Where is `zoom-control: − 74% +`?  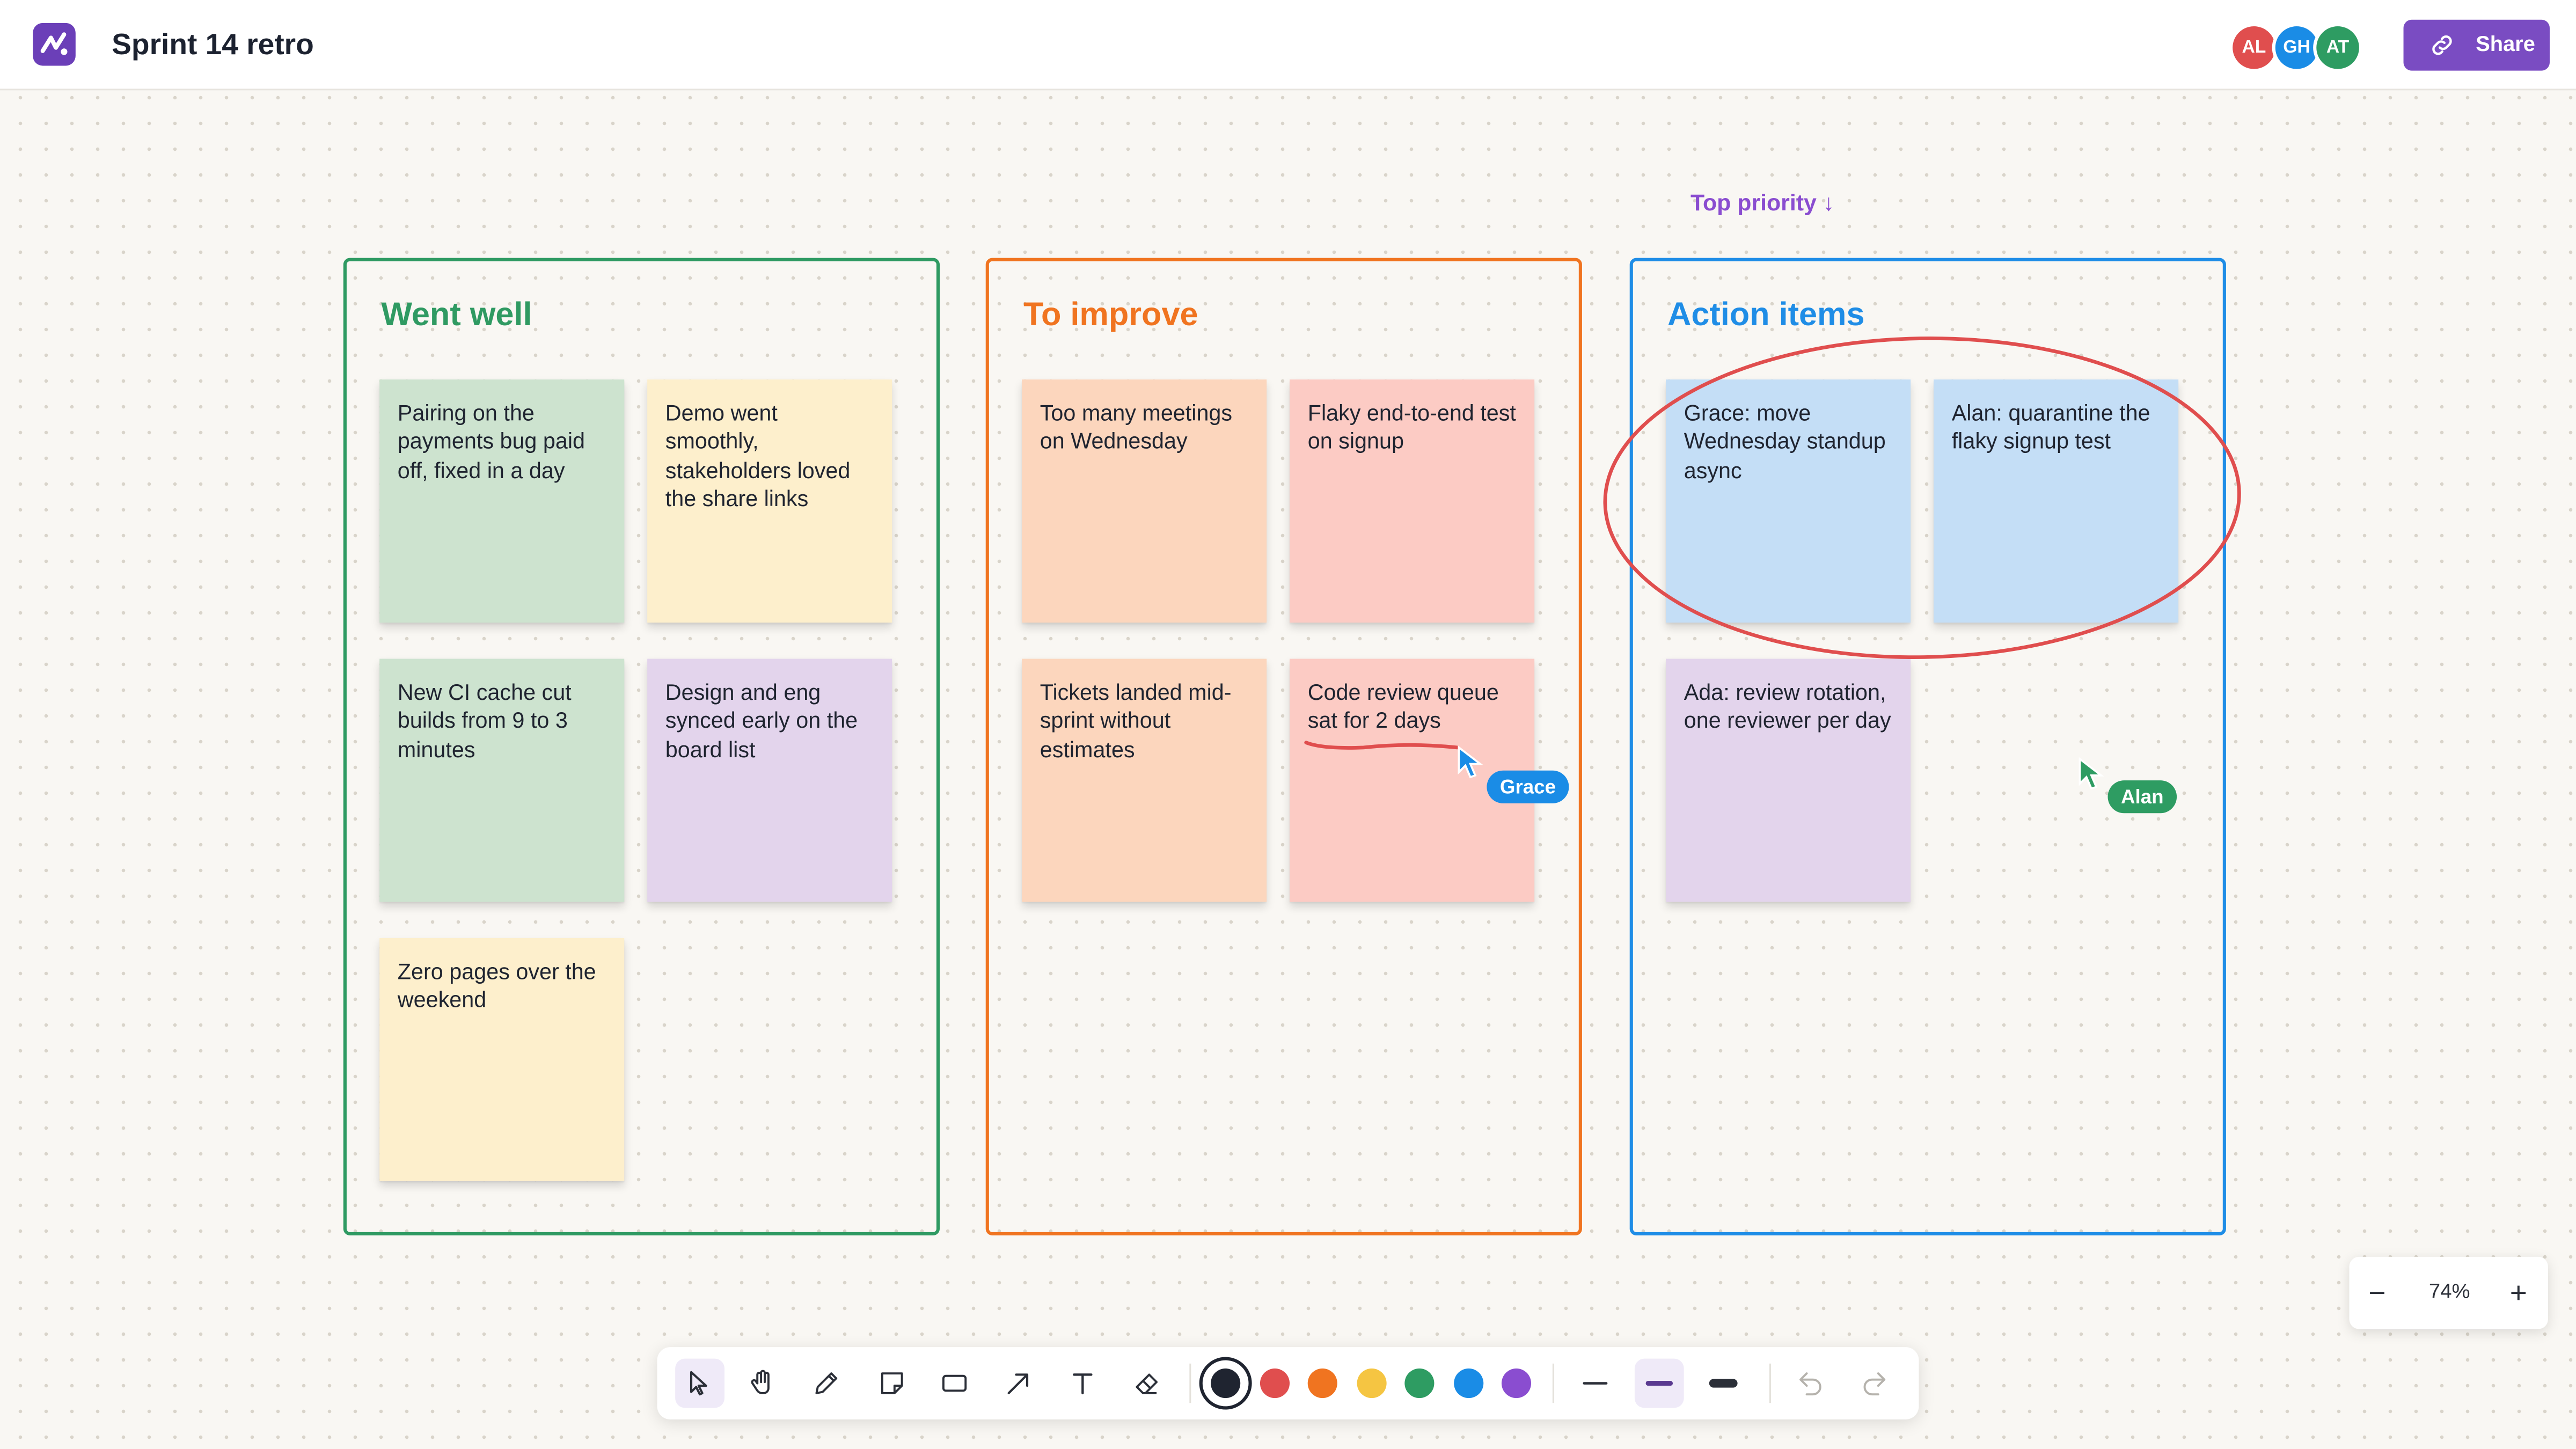 zoom-control: − 74% + is located at coordinates (2448, 1292).